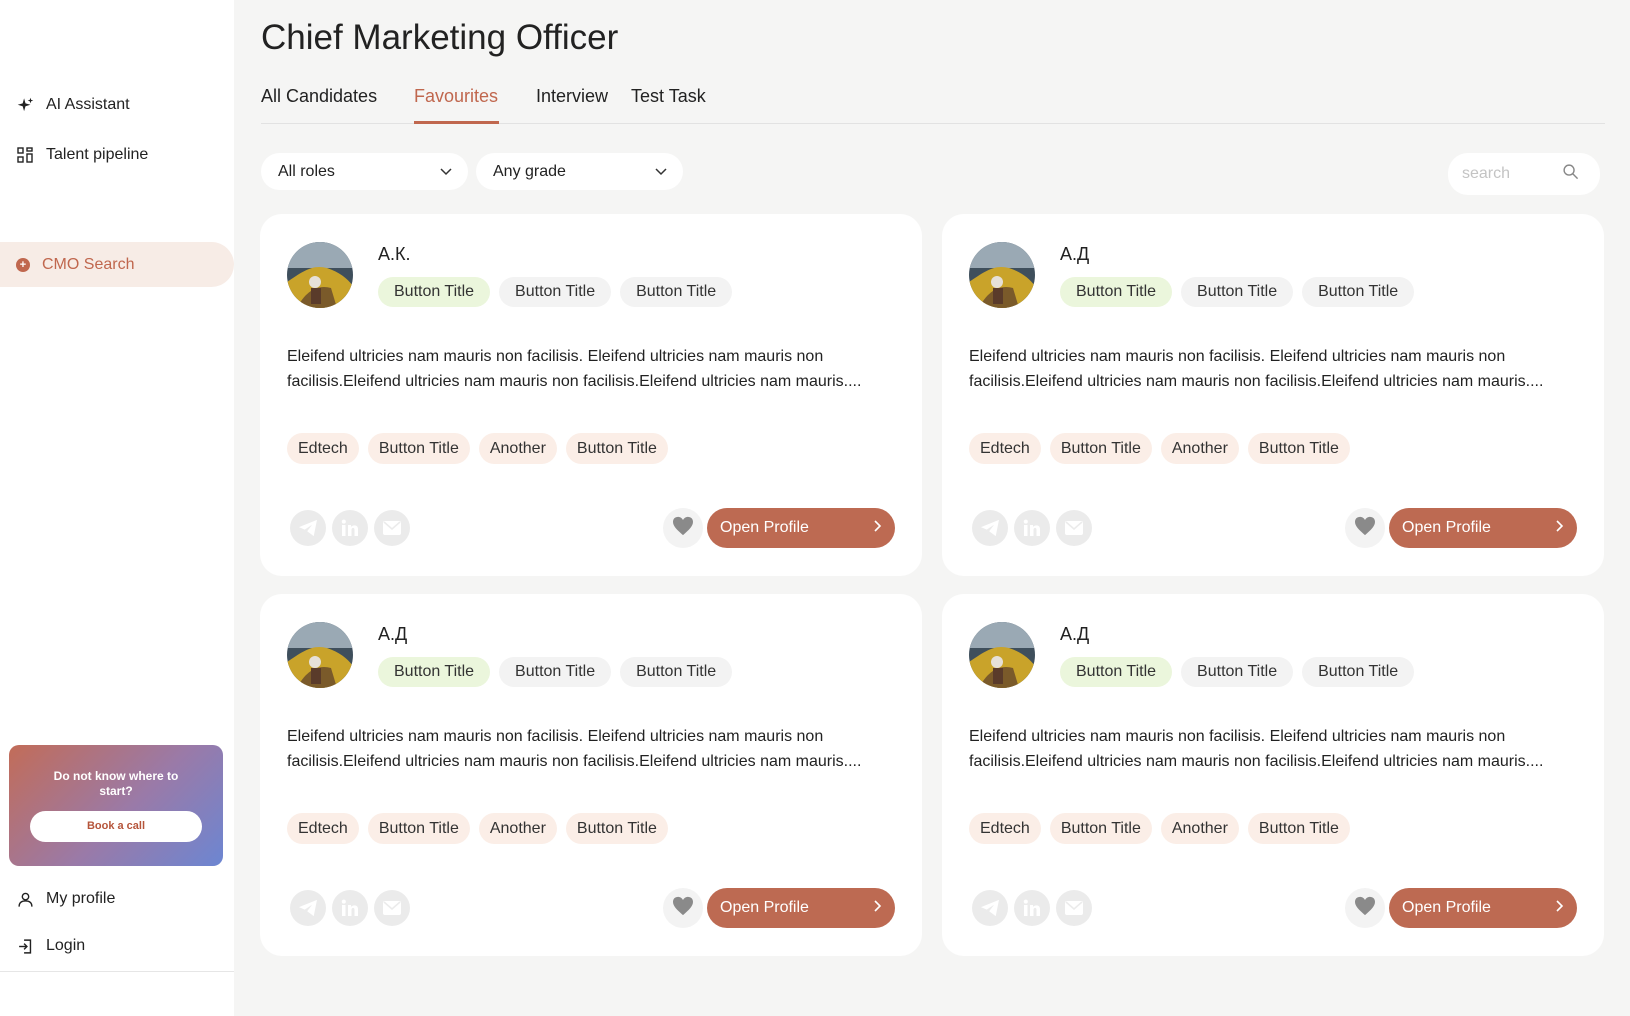 This screenshot has height=1016, width=1630. Describe the element at coordinates (456, 96) in the screenshot. I see `tab-favourites: Favourites` at that location.